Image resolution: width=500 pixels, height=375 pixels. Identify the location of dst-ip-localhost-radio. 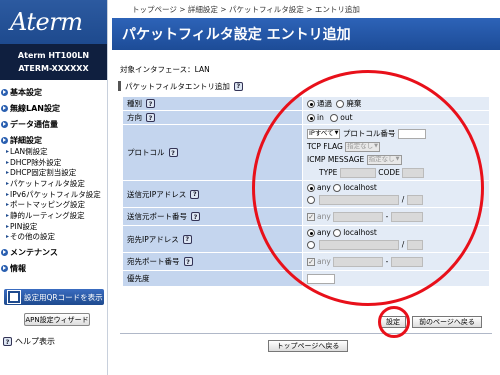
(337, 233).